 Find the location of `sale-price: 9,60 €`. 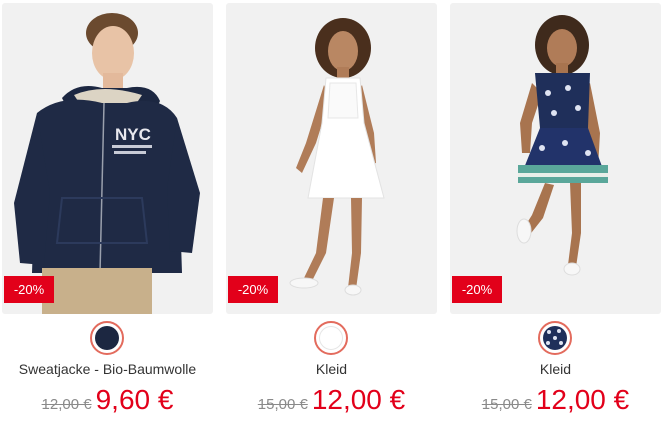

sale-price: 9,60 € is located at coordinates (134, 399).